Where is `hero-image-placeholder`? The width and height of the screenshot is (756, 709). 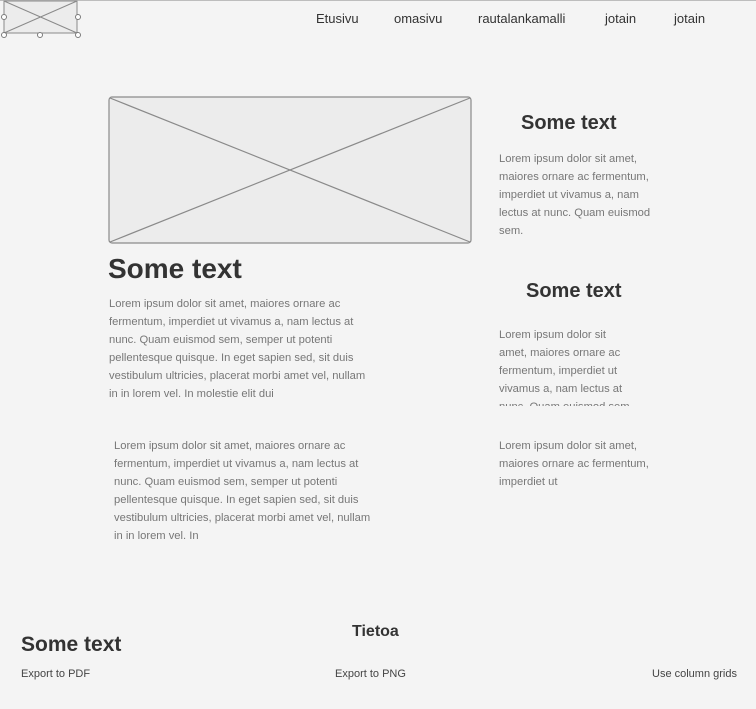 hero-image-placeholder is located at coordinates (290, 170).